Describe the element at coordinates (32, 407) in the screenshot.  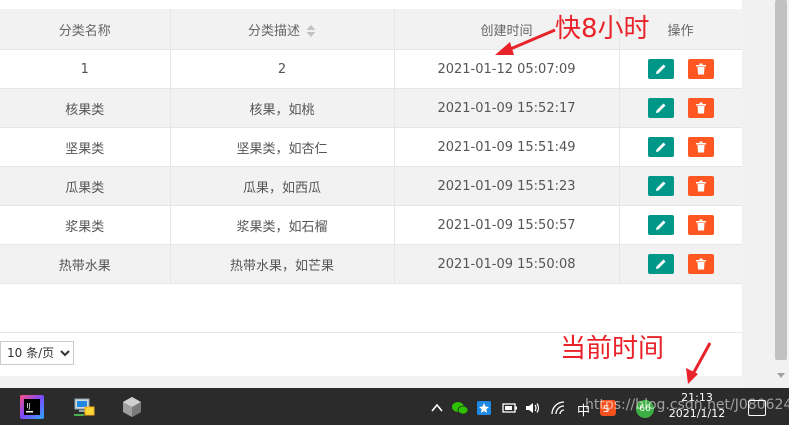
I see `intellij-idea-icon: IJ` at that location.